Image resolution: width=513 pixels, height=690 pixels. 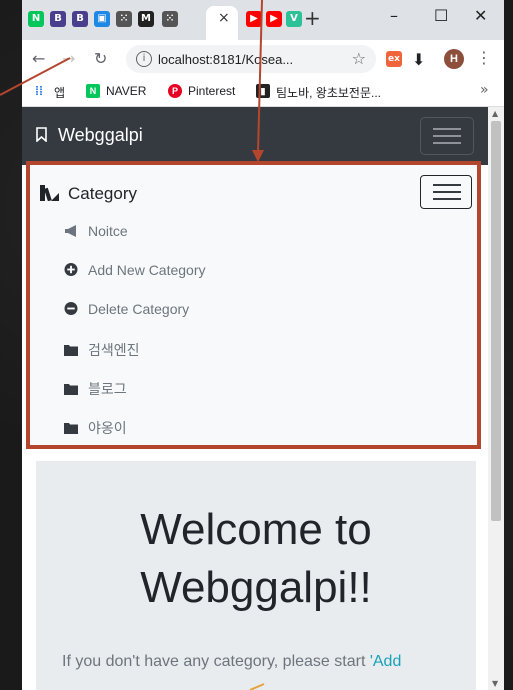 What do you see at coordinates (147, 270) in the screenshot?
I see `sidebar-item-label: Add New Category` at bounding box center [147, 270].